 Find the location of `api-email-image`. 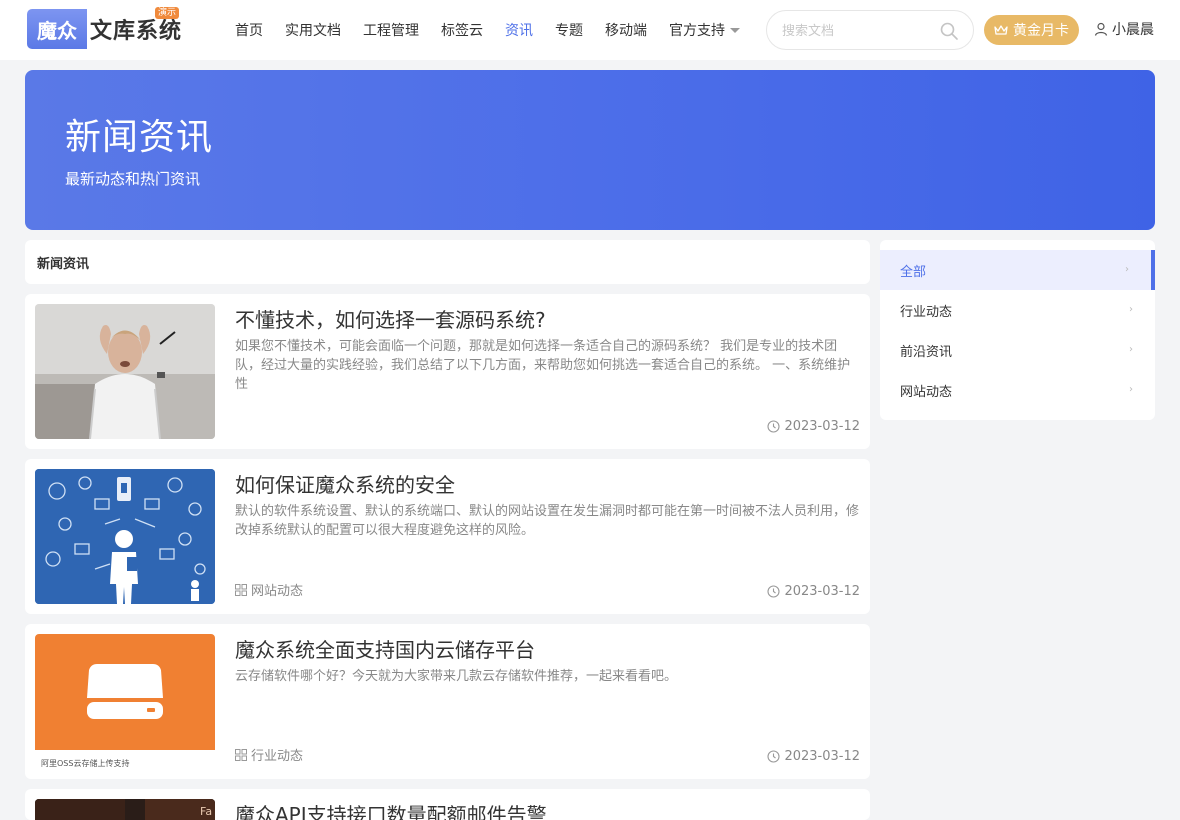

api-email-image is located at coordinates (125, 809).